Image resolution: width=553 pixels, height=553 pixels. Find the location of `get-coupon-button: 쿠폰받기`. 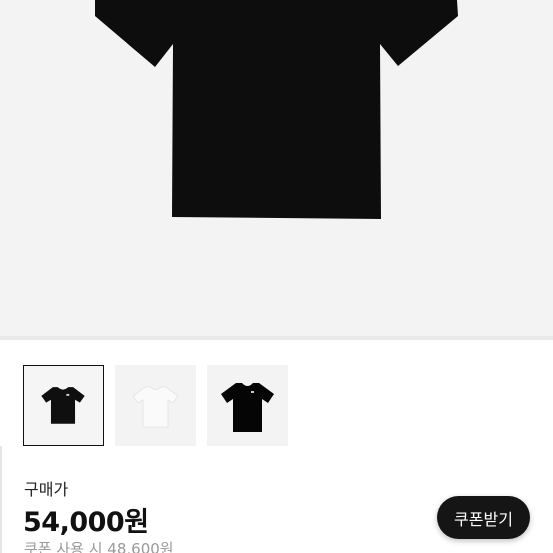

get-coupon-button: 쿠폰받기 is located at coordinates (483, 517).